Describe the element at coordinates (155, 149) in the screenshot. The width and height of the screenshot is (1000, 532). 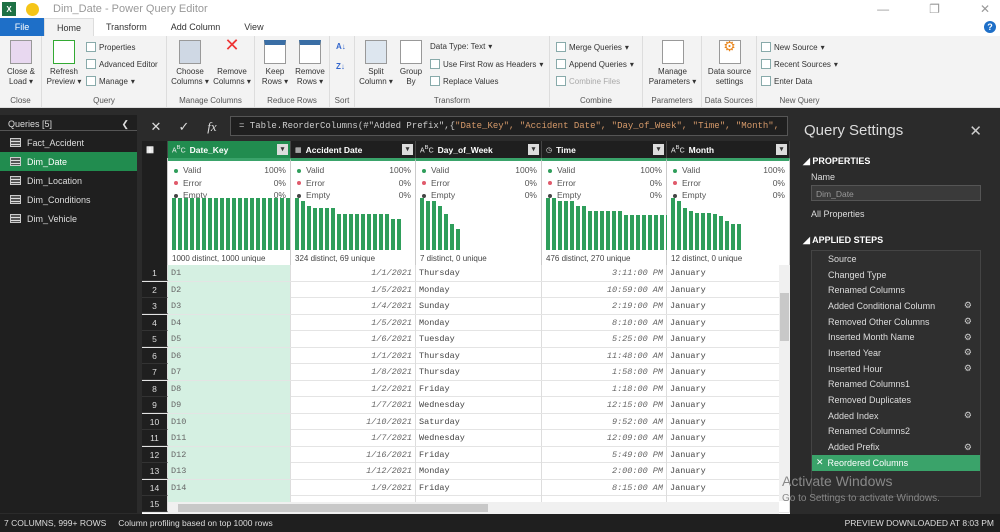
I see `table-menu-icon: ▦` at that location.